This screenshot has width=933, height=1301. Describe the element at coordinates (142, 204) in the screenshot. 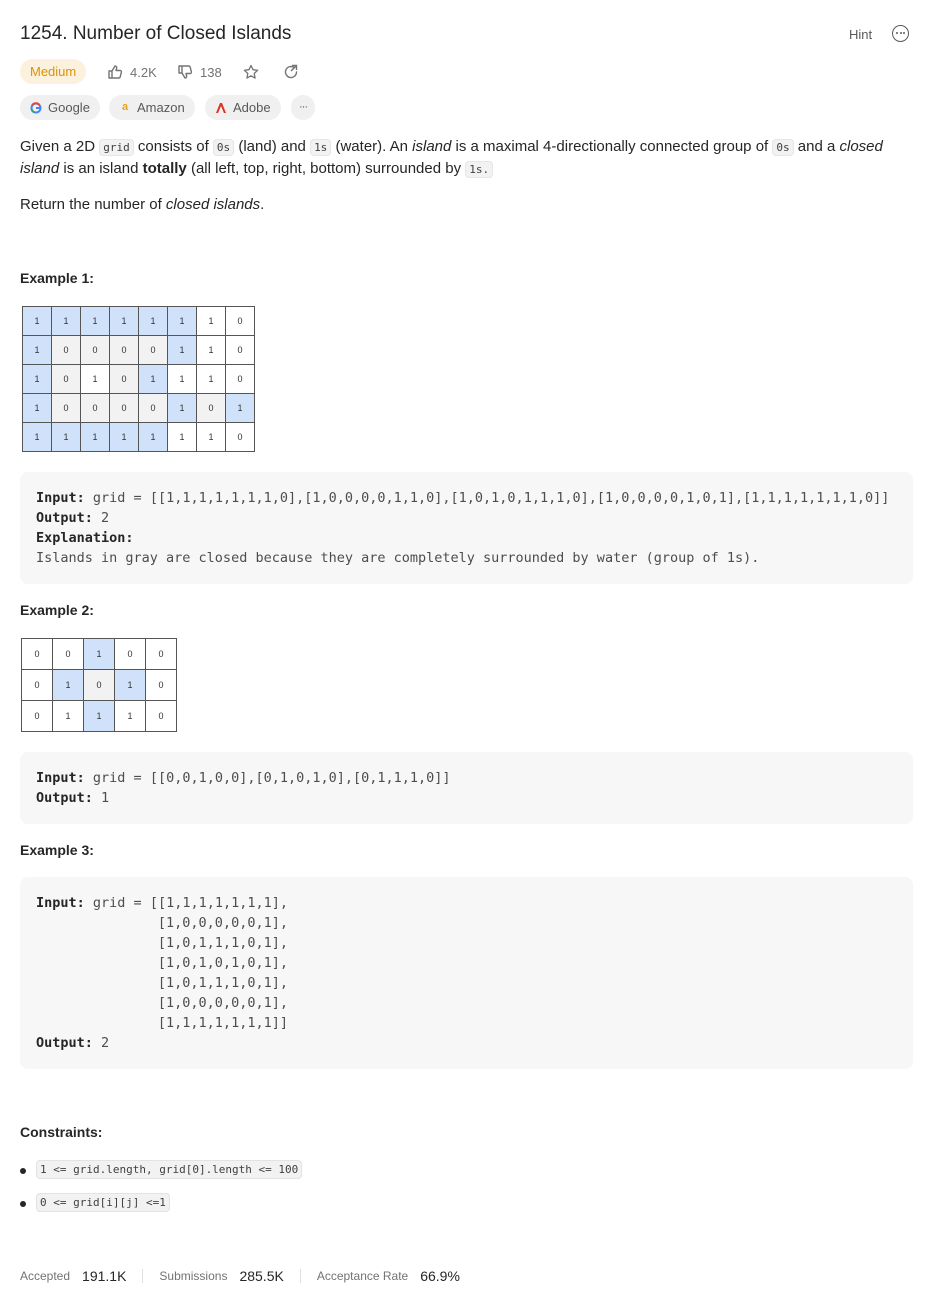

I see `description-paragraph-2: Return the number of closed islands.` at that location.